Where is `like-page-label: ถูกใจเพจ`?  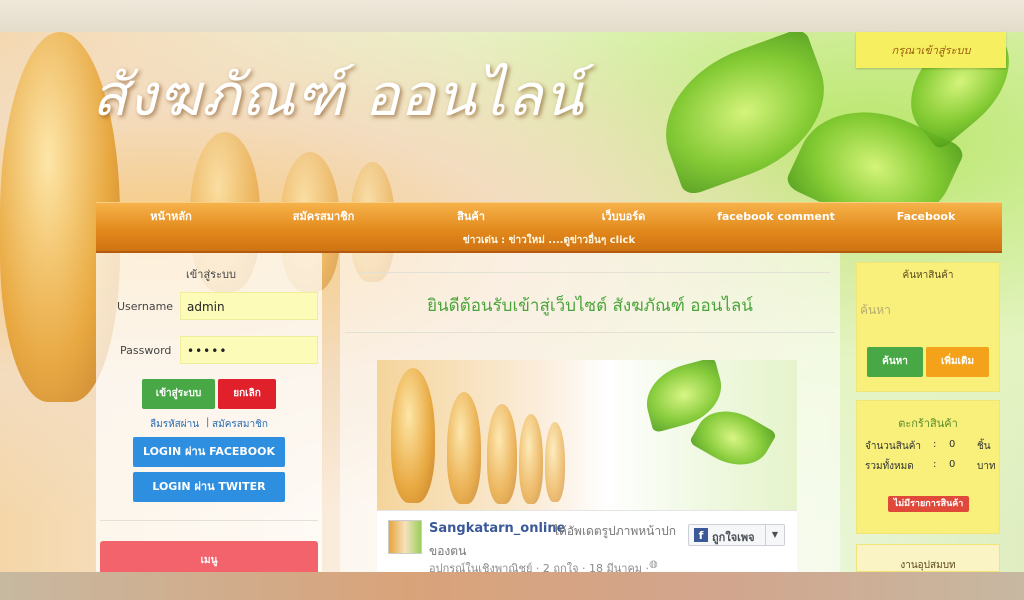
like-page-label: ถูกใจเพจ is located at coordinates (733, 537).